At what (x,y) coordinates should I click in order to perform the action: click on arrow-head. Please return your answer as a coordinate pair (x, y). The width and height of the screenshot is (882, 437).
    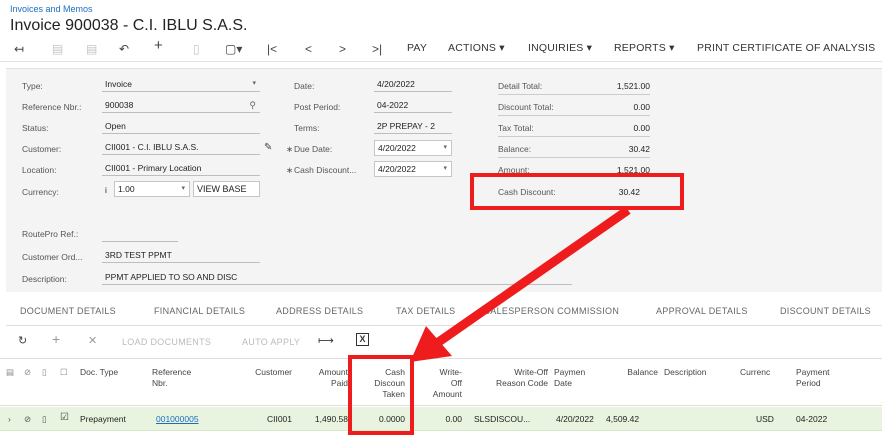
    Looking at the image, I should click on (431, 344).